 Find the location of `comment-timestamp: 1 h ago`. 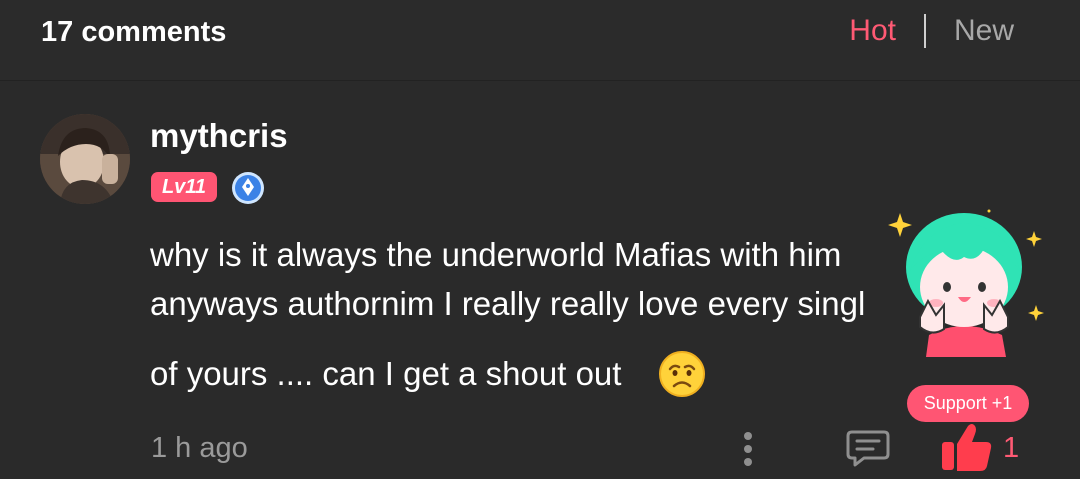

comment-timestamp: 1 h ago is located at coordinates (199, 448).